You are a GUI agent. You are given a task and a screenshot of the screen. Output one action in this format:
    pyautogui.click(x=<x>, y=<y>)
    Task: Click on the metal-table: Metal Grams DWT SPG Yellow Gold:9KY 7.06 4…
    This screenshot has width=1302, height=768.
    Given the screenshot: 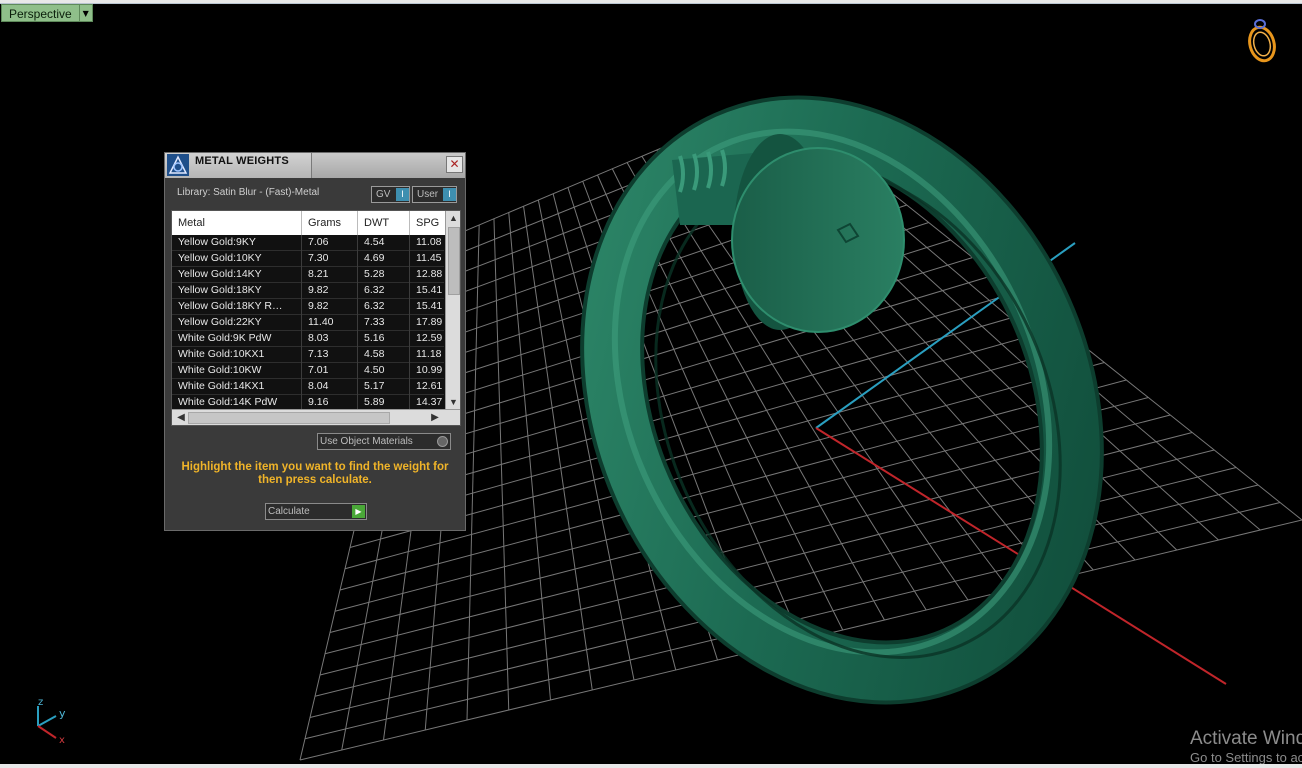 What is the action you would take?
    pyautogui.click(x=316, y=318)
    